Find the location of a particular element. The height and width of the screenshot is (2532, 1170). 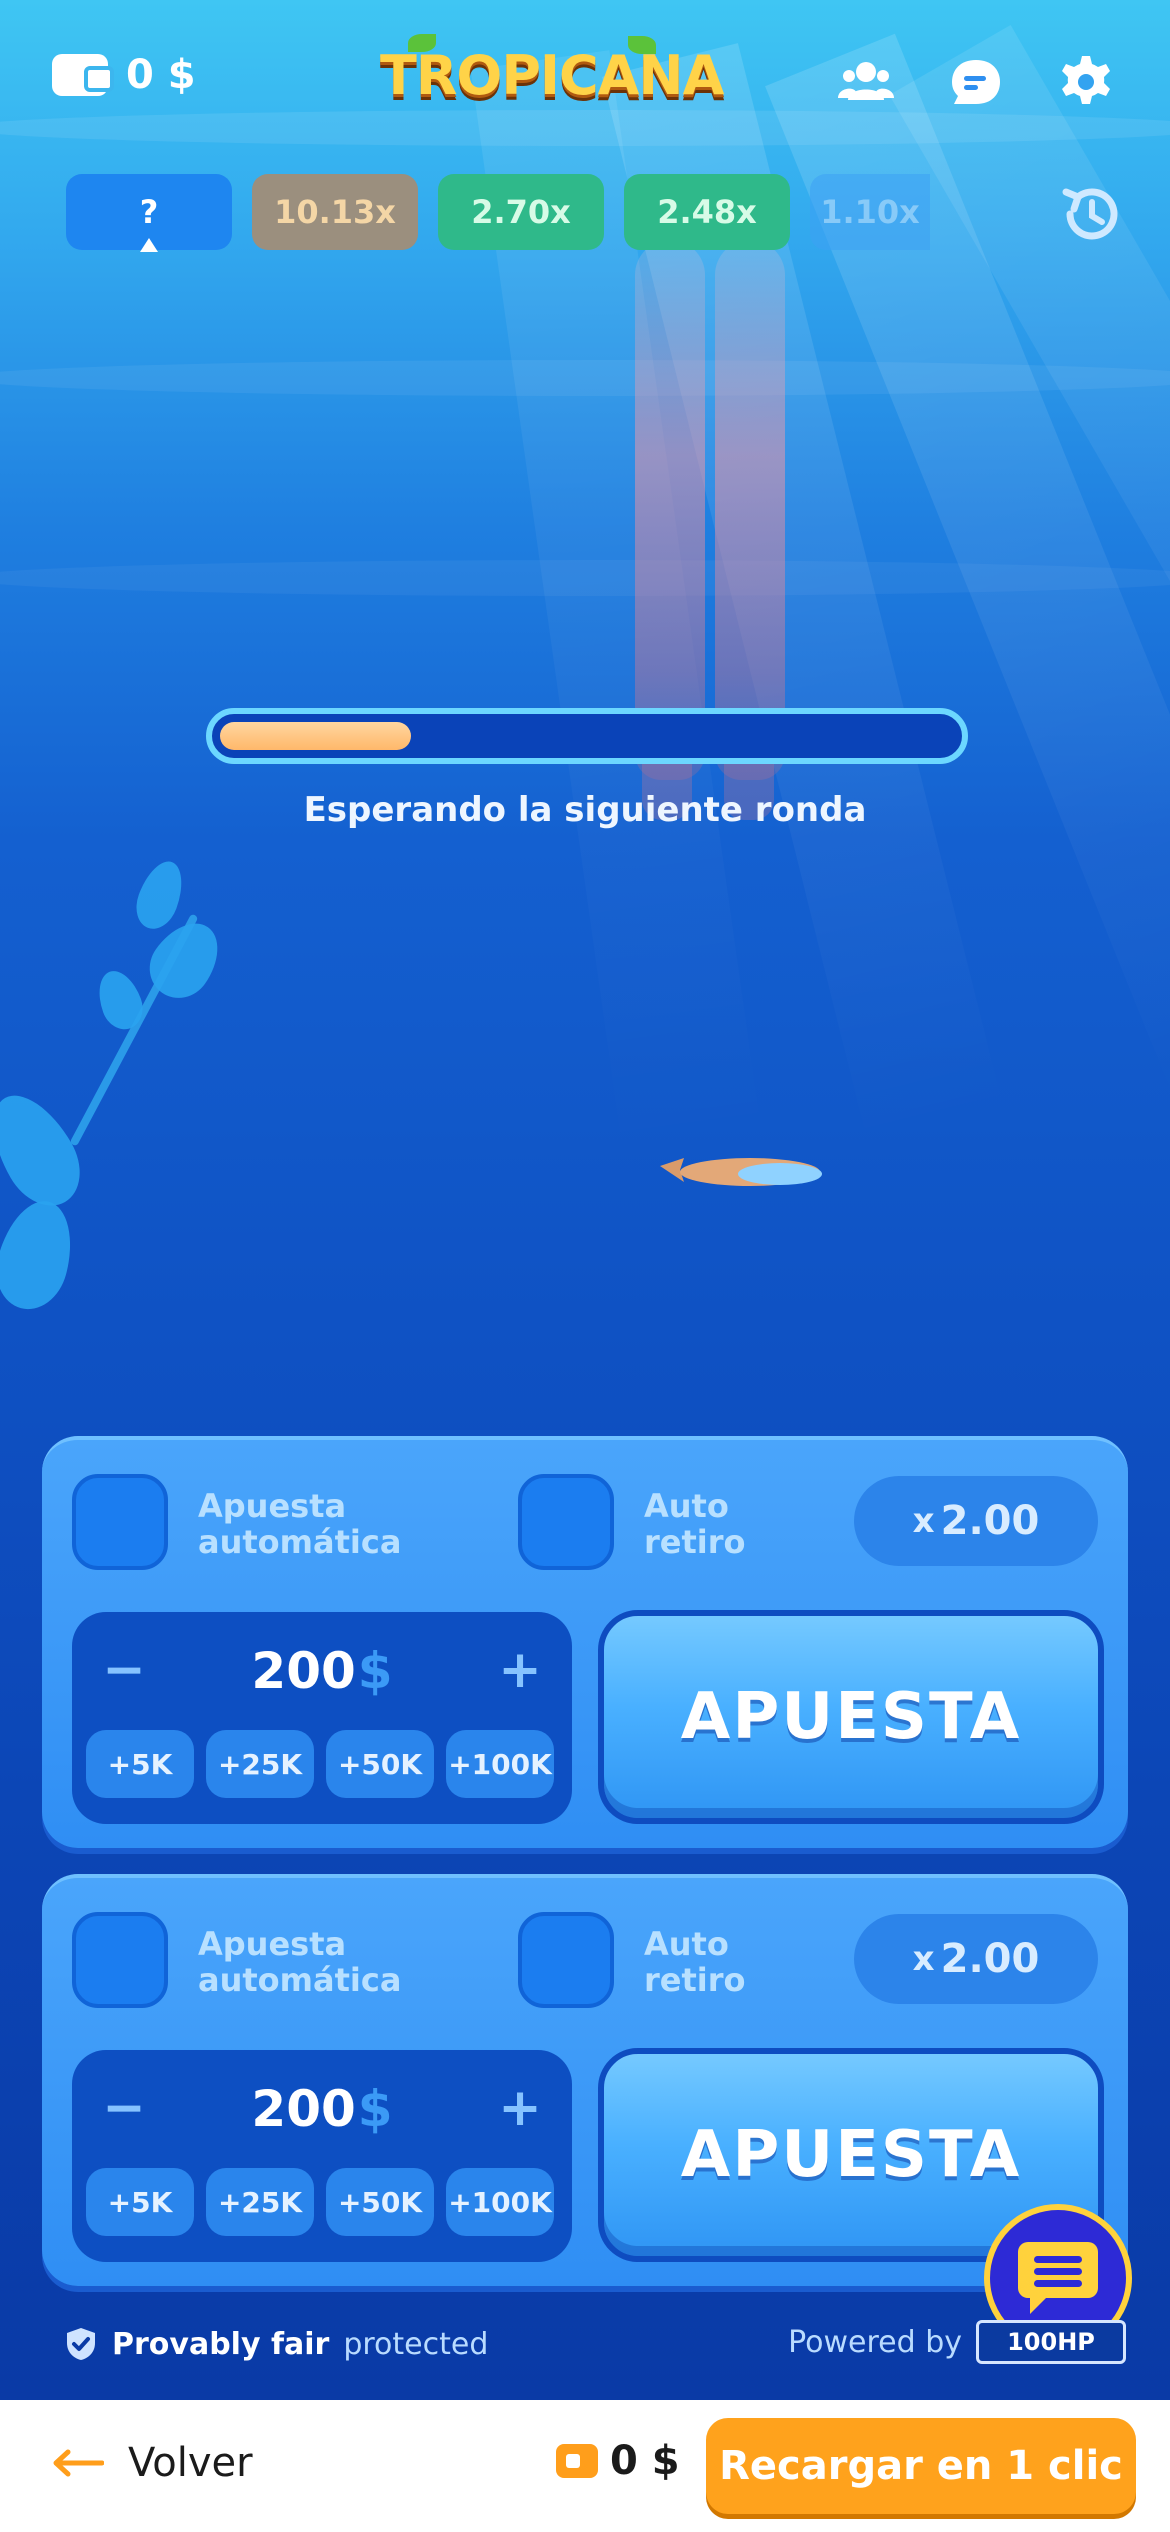

multiplier-history: ? 10.13x 2.70x 2.48x 1.10x is located at coordinates (498, 213).